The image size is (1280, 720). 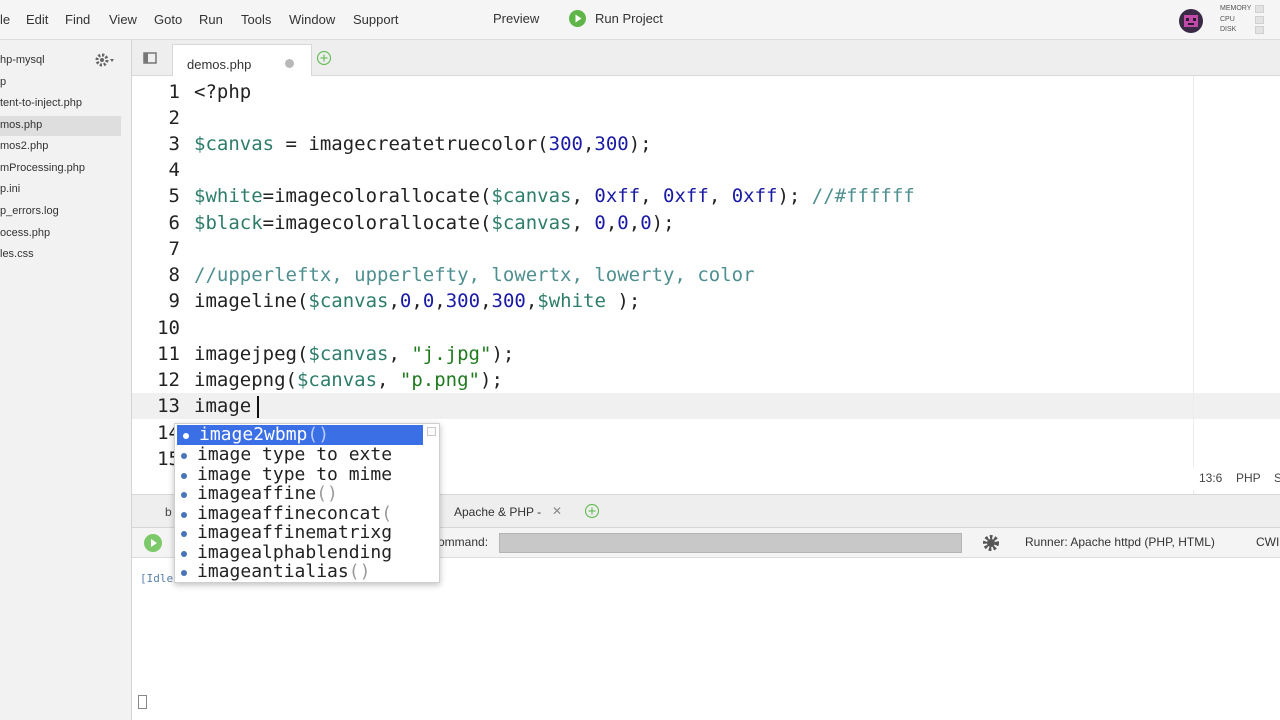 I want to click on tab-label: demos.php, so click(x=219, y=64).